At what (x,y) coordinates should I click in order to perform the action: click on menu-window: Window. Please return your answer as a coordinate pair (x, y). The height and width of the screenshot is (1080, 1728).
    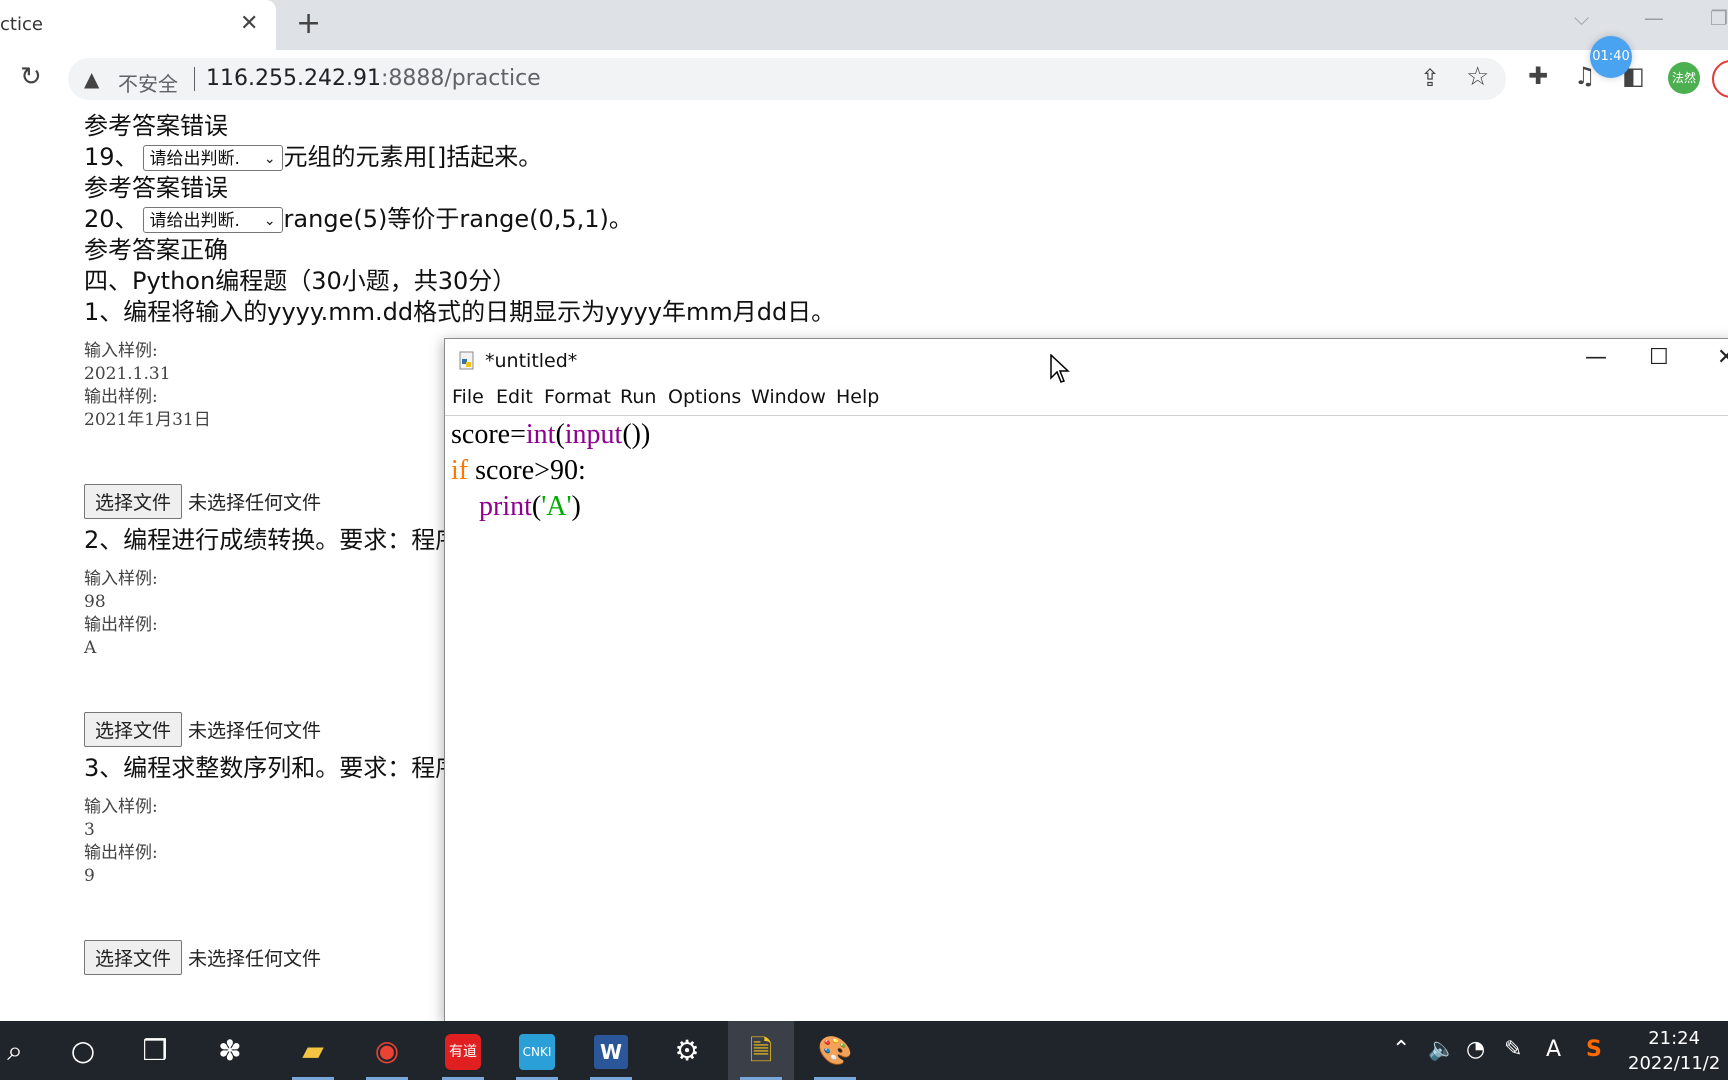
    Looking at the image, I should click on (788, 397).